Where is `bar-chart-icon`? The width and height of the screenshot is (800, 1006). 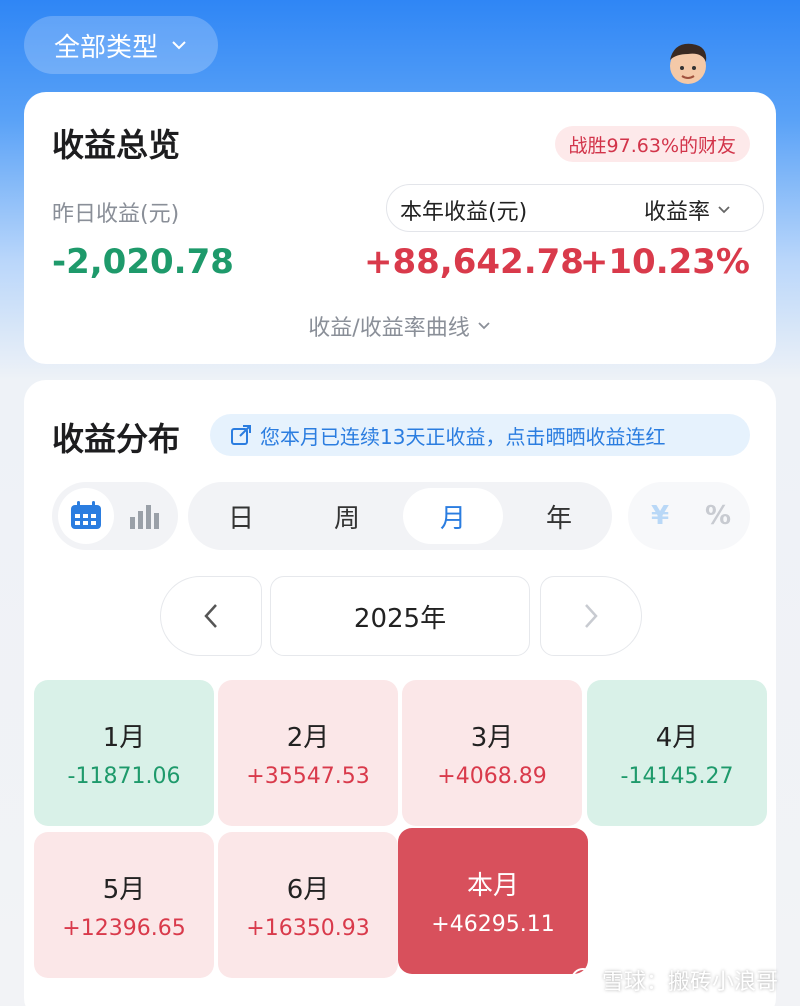 bar-chart-icon is located at coordinates (144, 517).